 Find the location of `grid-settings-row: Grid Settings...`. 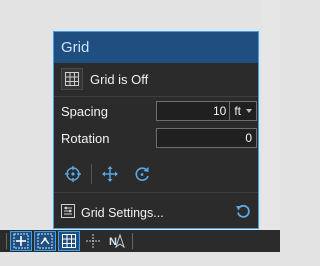

grid-settings-row: Grid Settings... is located at coordinates (156, 213).